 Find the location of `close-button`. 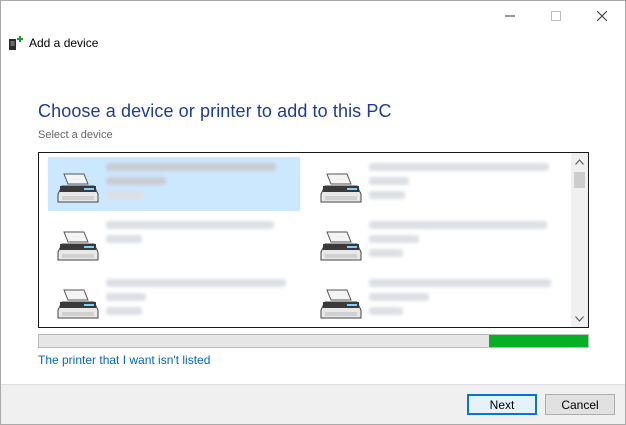

close-button is located at coordinates (602, 16).